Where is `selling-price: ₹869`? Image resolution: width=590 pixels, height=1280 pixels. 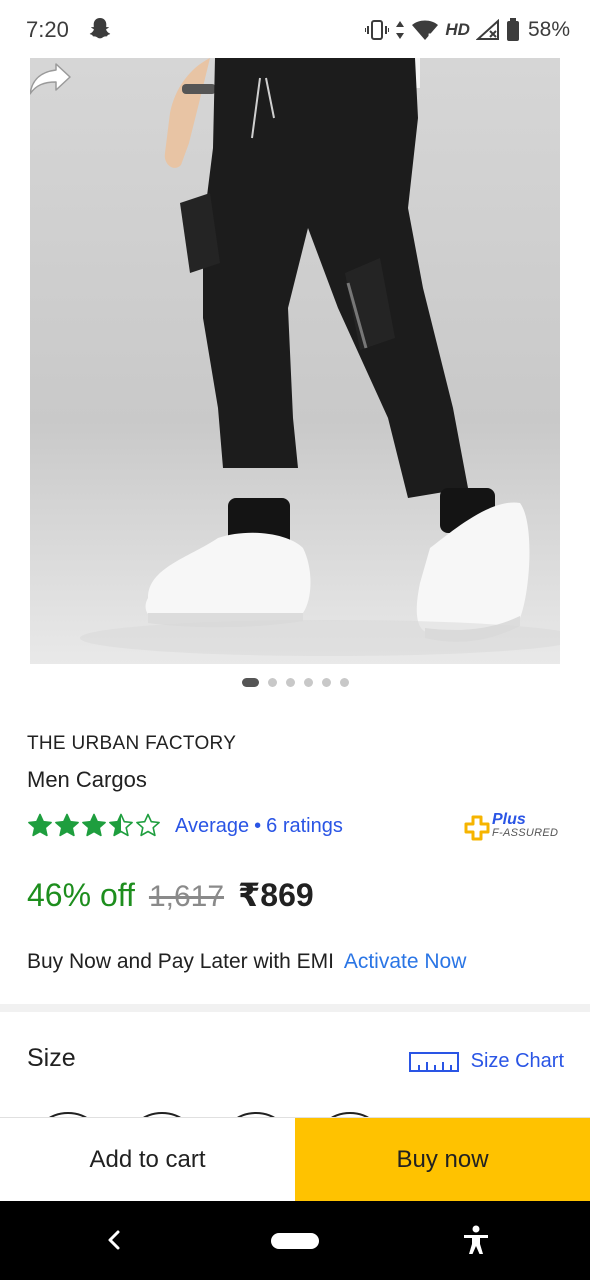
selling-price: ₹869 is located at coordinates (276, 895).